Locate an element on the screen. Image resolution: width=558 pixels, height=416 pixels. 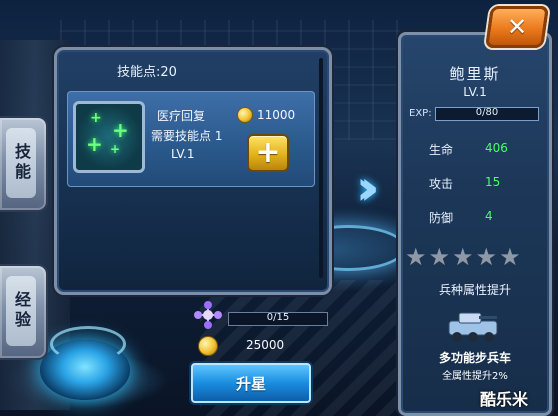
stat-attack-label: 攻击 is located at coordinates (441, 184).